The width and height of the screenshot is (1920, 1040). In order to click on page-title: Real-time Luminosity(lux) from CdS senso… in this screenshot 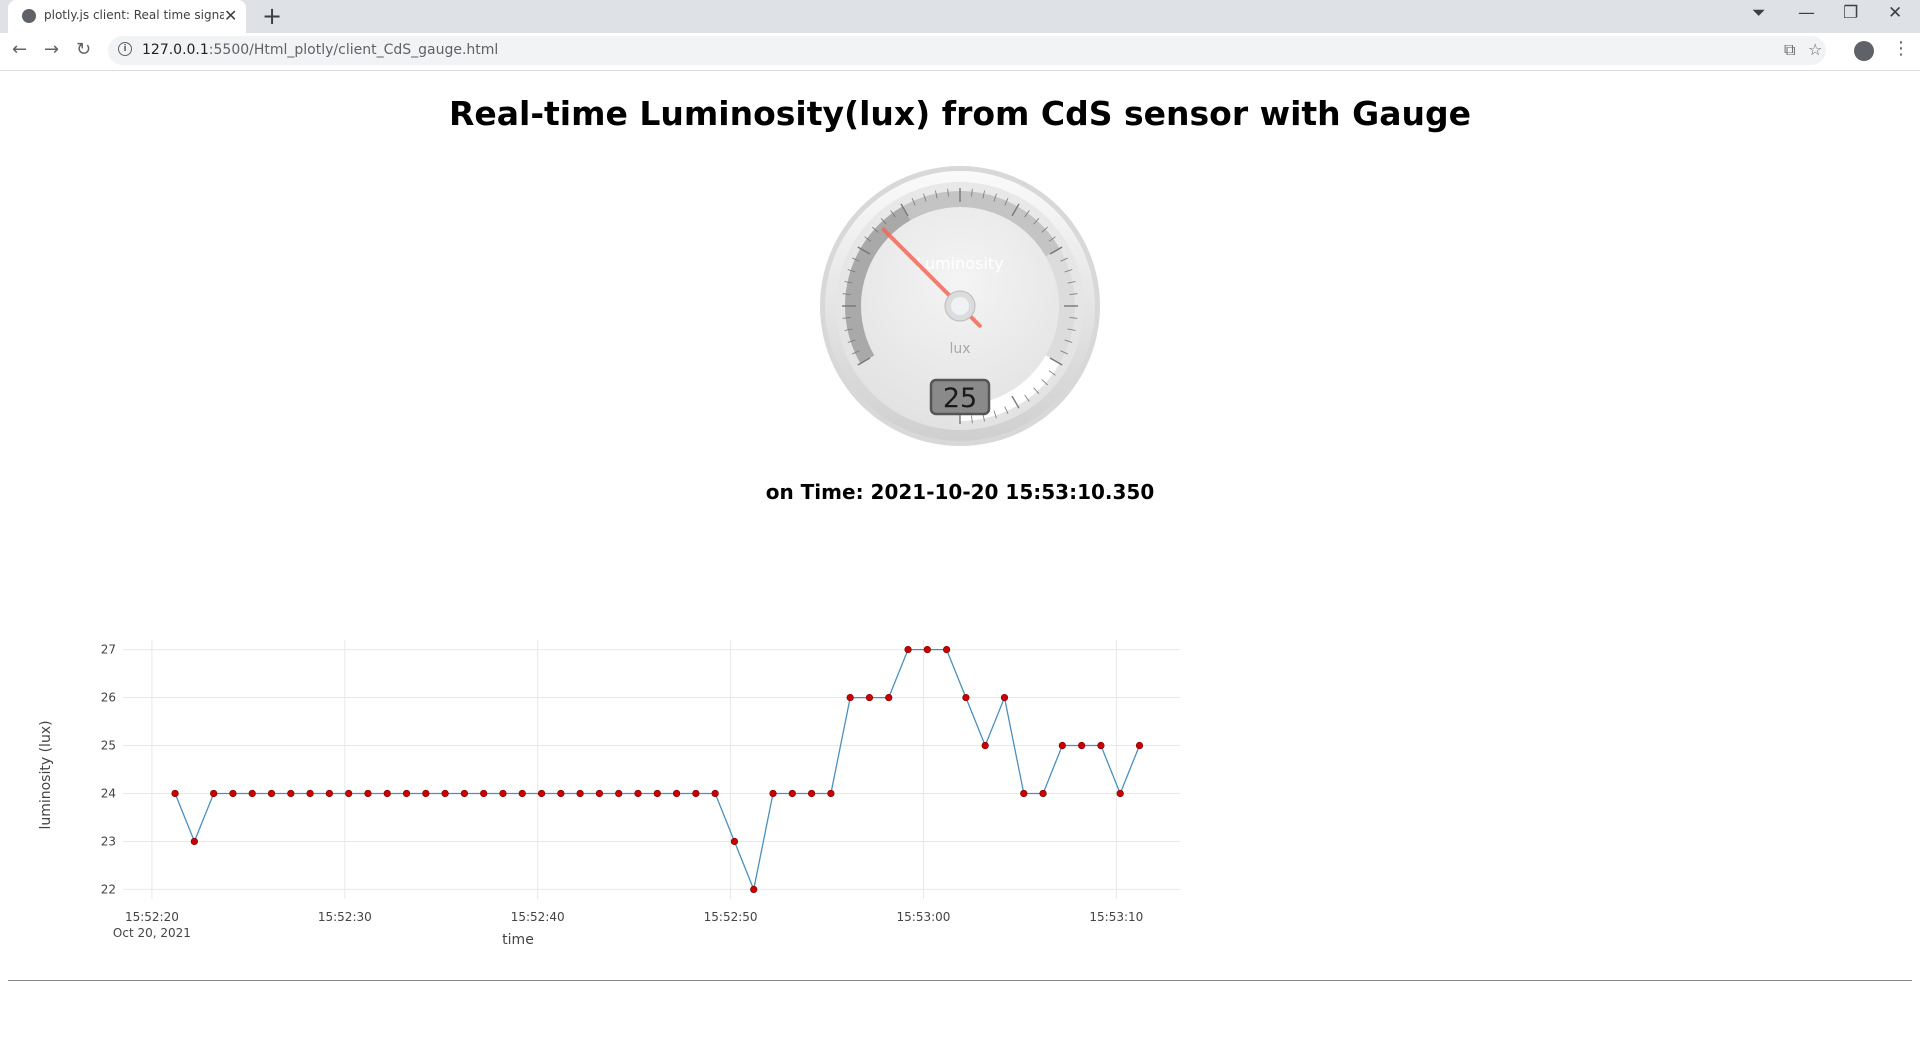, I will do `click(960, 113)`.